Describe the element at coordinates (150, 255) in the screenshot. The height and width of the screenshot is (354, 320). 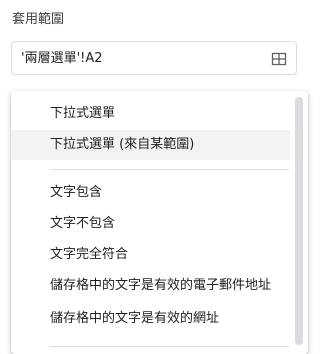
I see `menu-item-text-exactly: 文字完全符合` at that location.